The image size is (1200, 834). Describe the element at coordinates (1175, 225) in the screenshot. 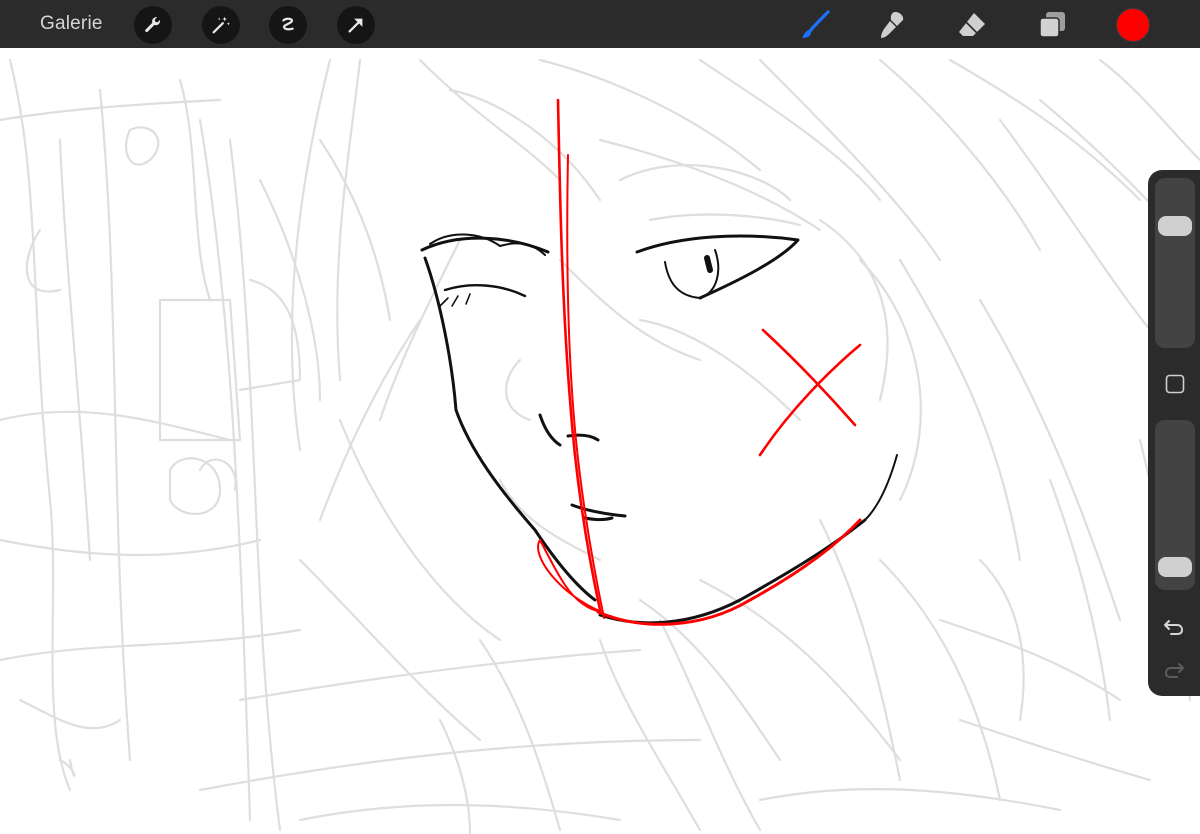

I see `brush-size-handle` at that location.